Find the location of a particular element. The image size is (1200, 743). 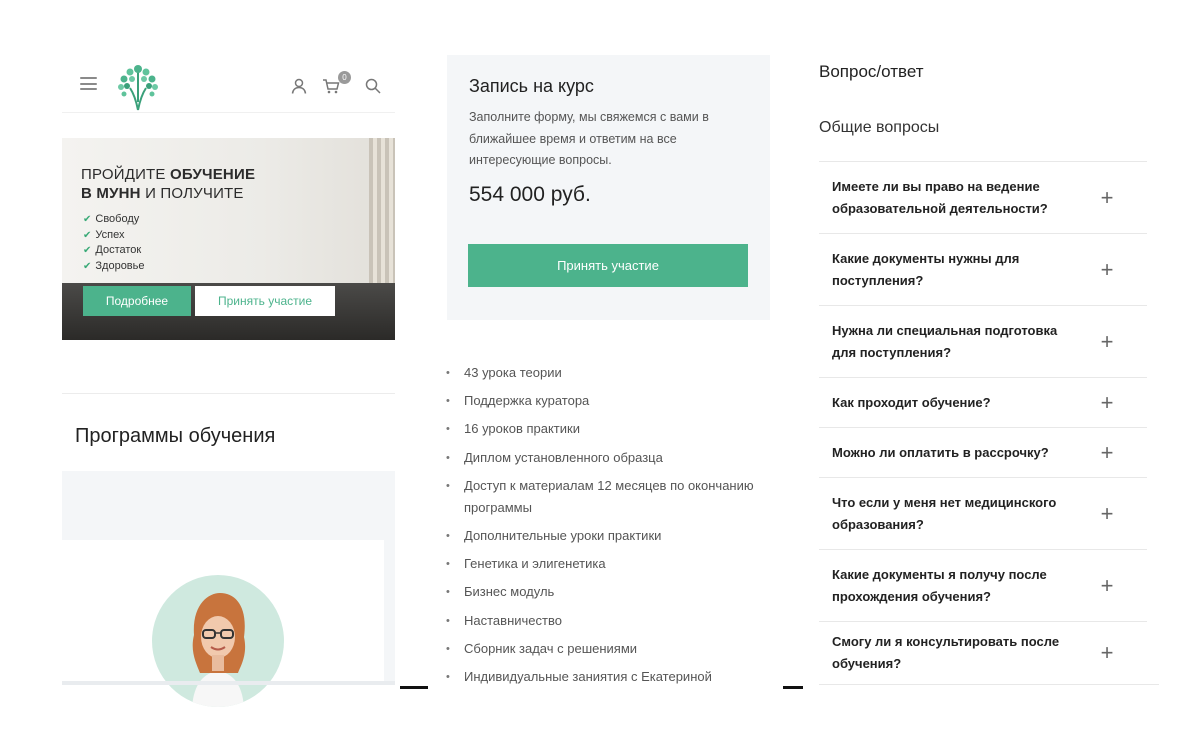

participate-button: Принять участие is located at coordinates (608, 265).